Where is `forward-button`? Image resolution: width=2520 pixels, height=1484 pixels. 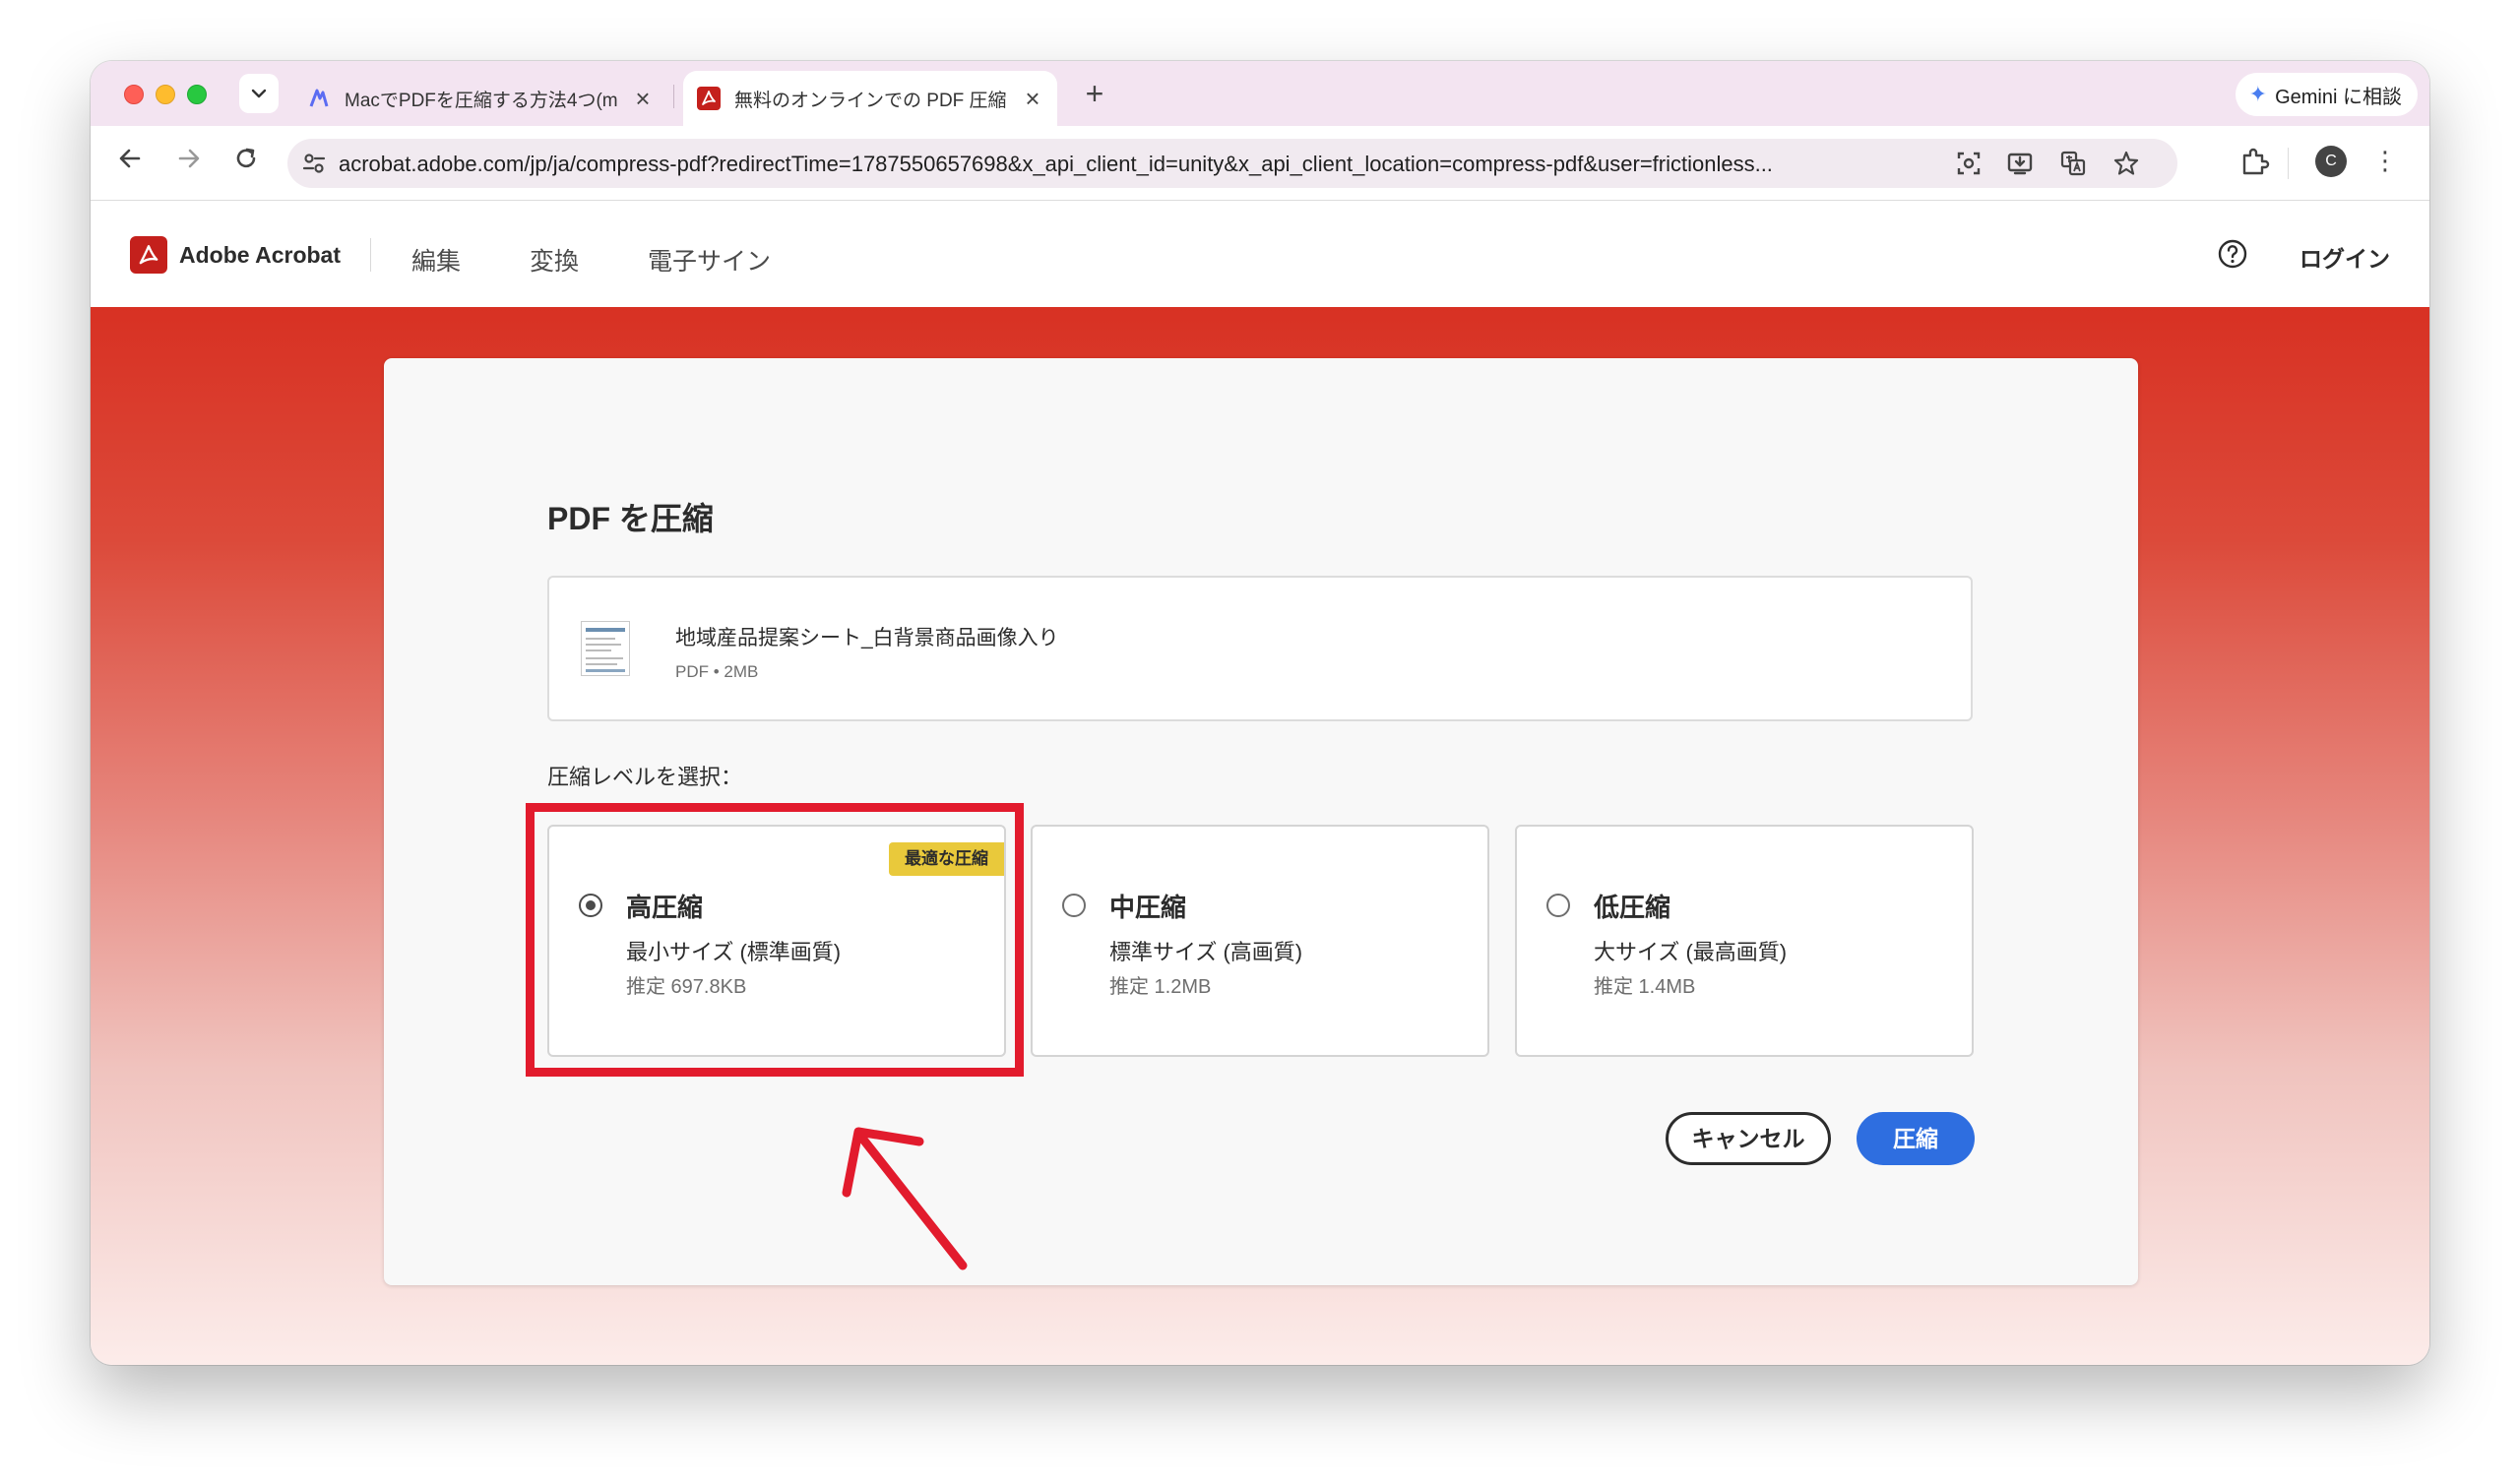 forward-button is located at coordinates (189, 163).